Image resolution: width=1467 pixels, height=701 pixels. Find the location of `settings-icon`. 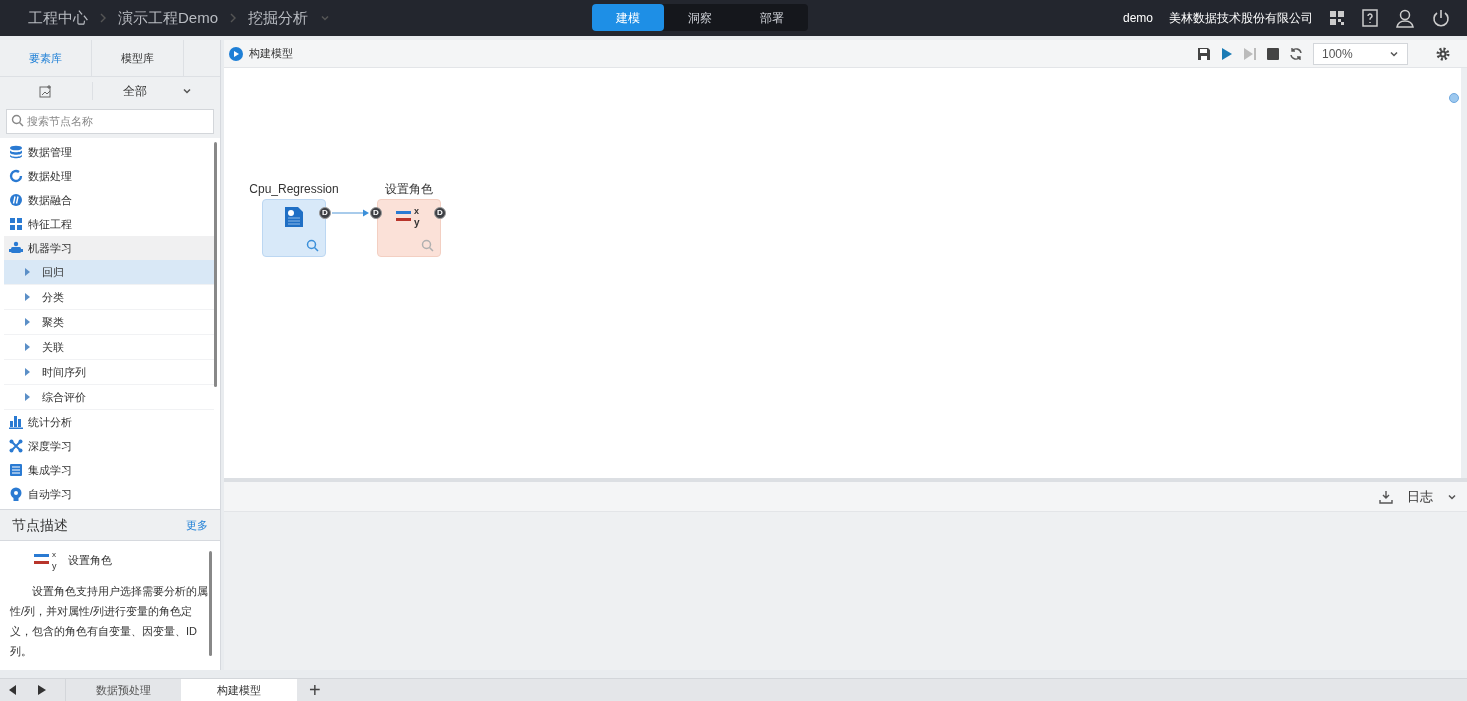

settings-icon is located at coordinates (1443, 53).